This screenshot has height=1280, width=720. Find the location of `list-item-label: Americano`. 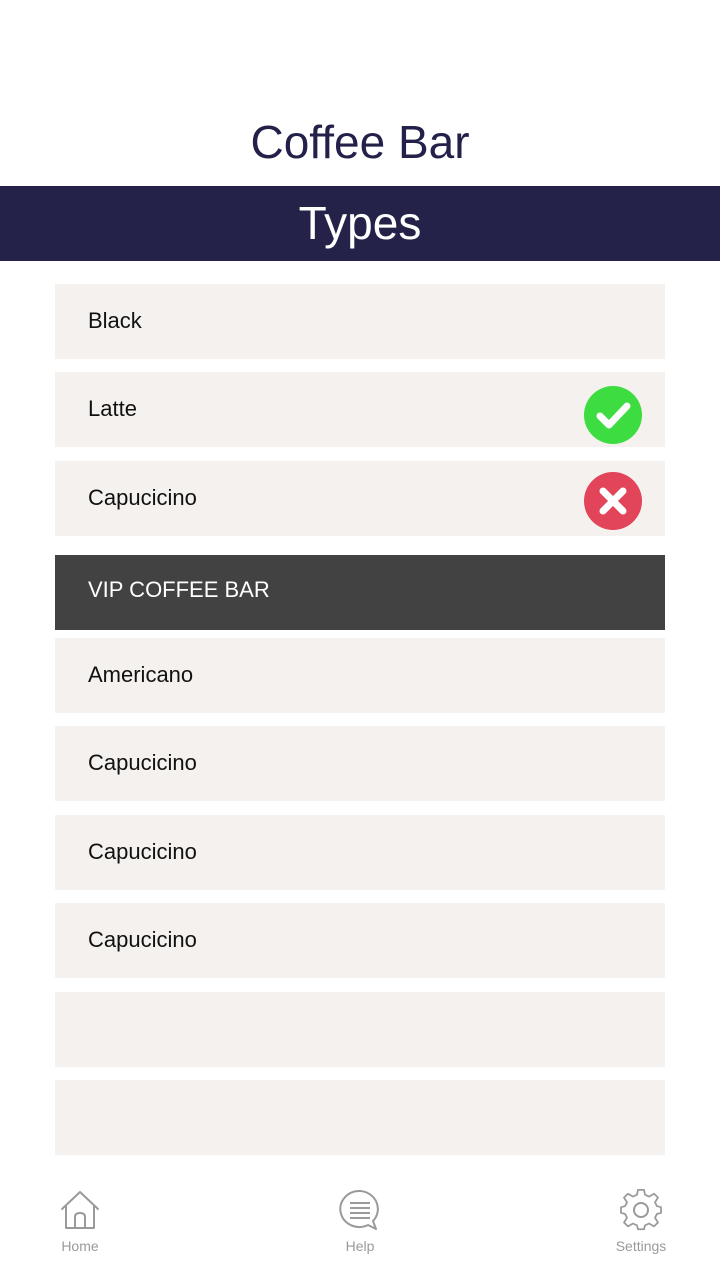

list-item-label: Americano is located at coordinates (141, 674).